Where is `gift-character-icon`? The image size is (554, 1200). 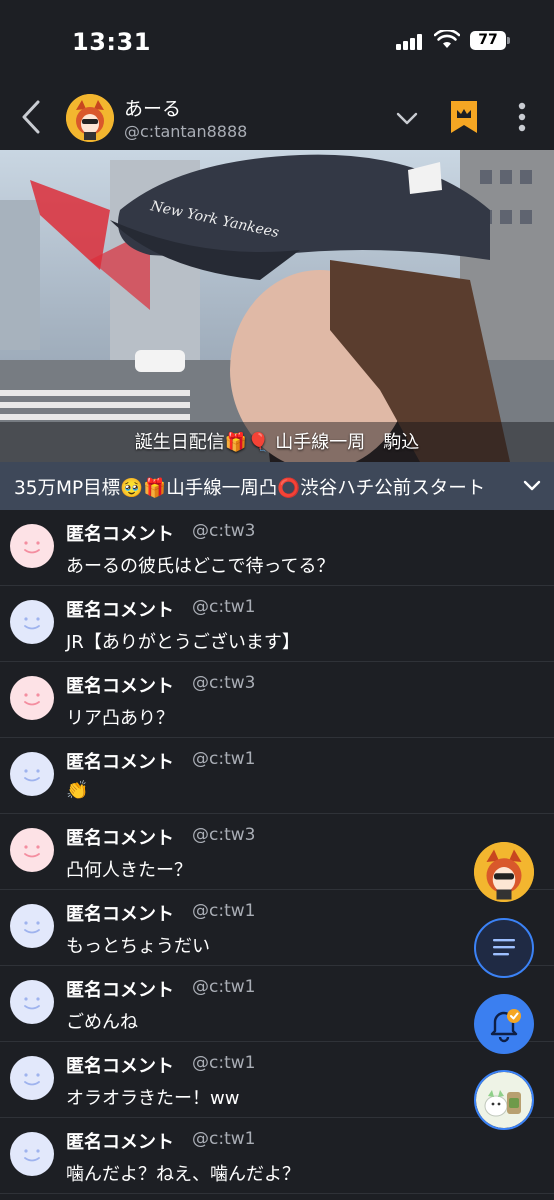
gift-character-icon is located at coordinates (504, 1100).